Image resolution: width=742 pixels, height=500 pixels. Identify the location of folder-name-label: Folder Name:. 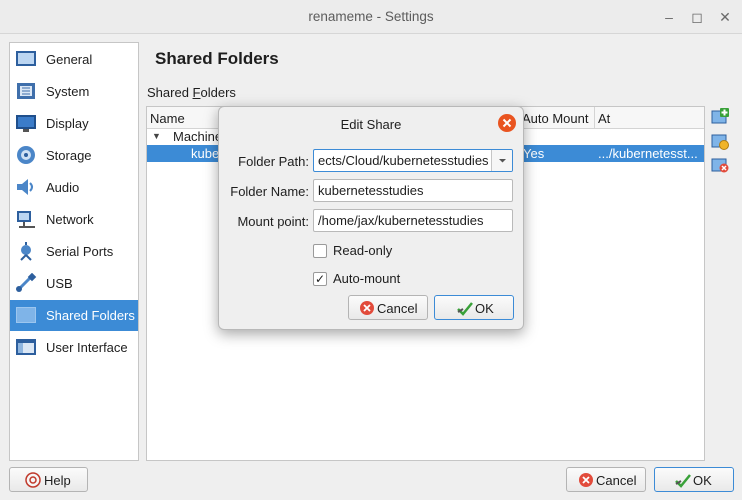
(269, 191).